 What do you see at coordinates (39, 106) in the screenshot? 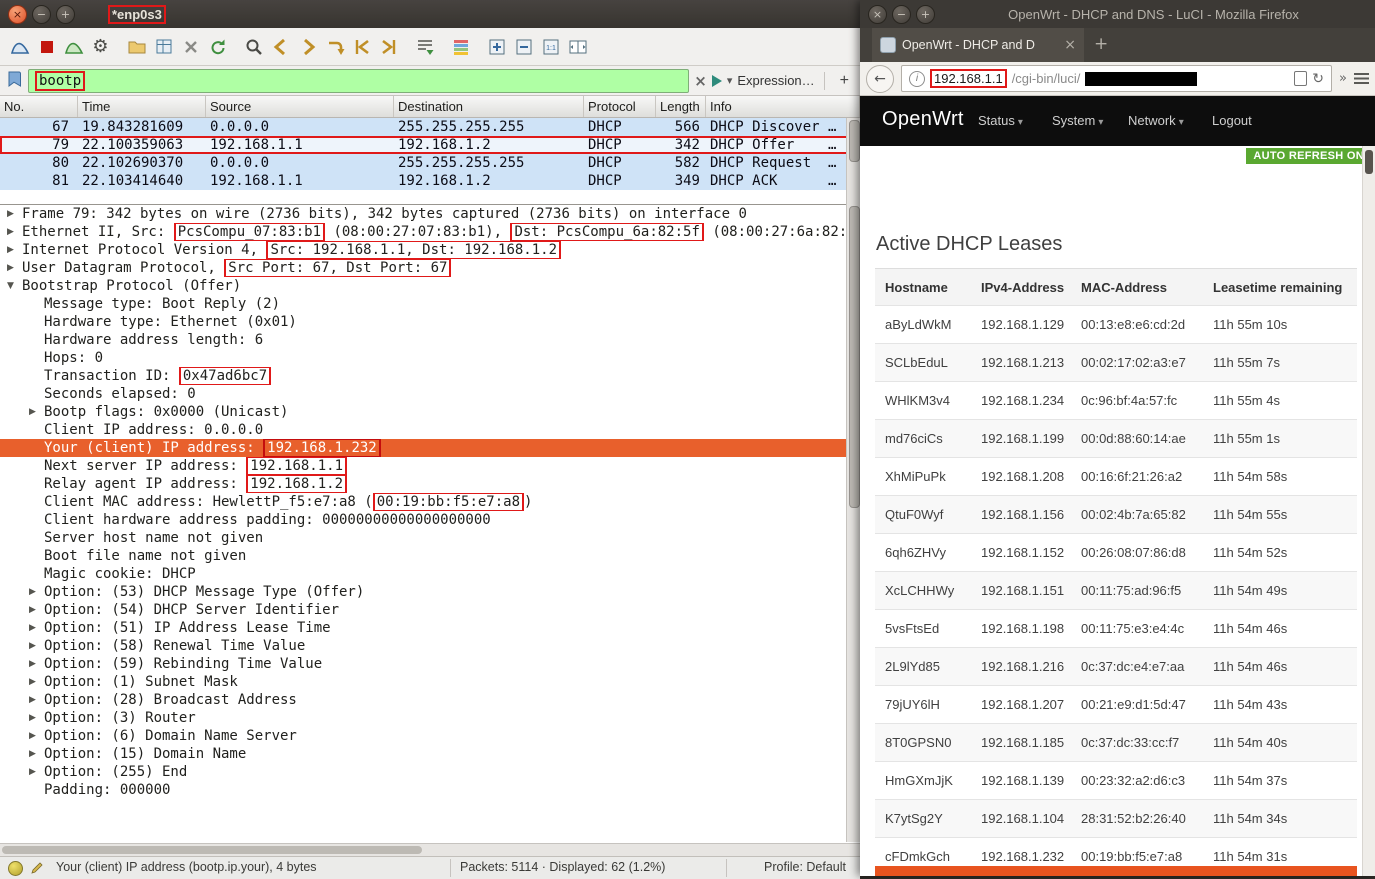
I see `column-header-no: No.` at bounding box center [39, 106].